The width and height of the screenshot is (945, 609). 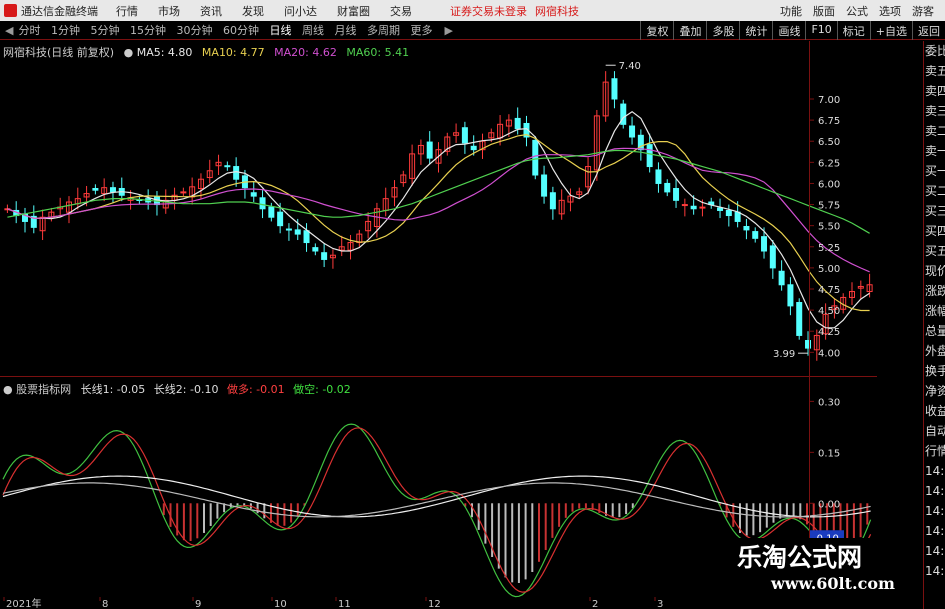 I want to click on side-item: 自动, so click(x=934, y=431).